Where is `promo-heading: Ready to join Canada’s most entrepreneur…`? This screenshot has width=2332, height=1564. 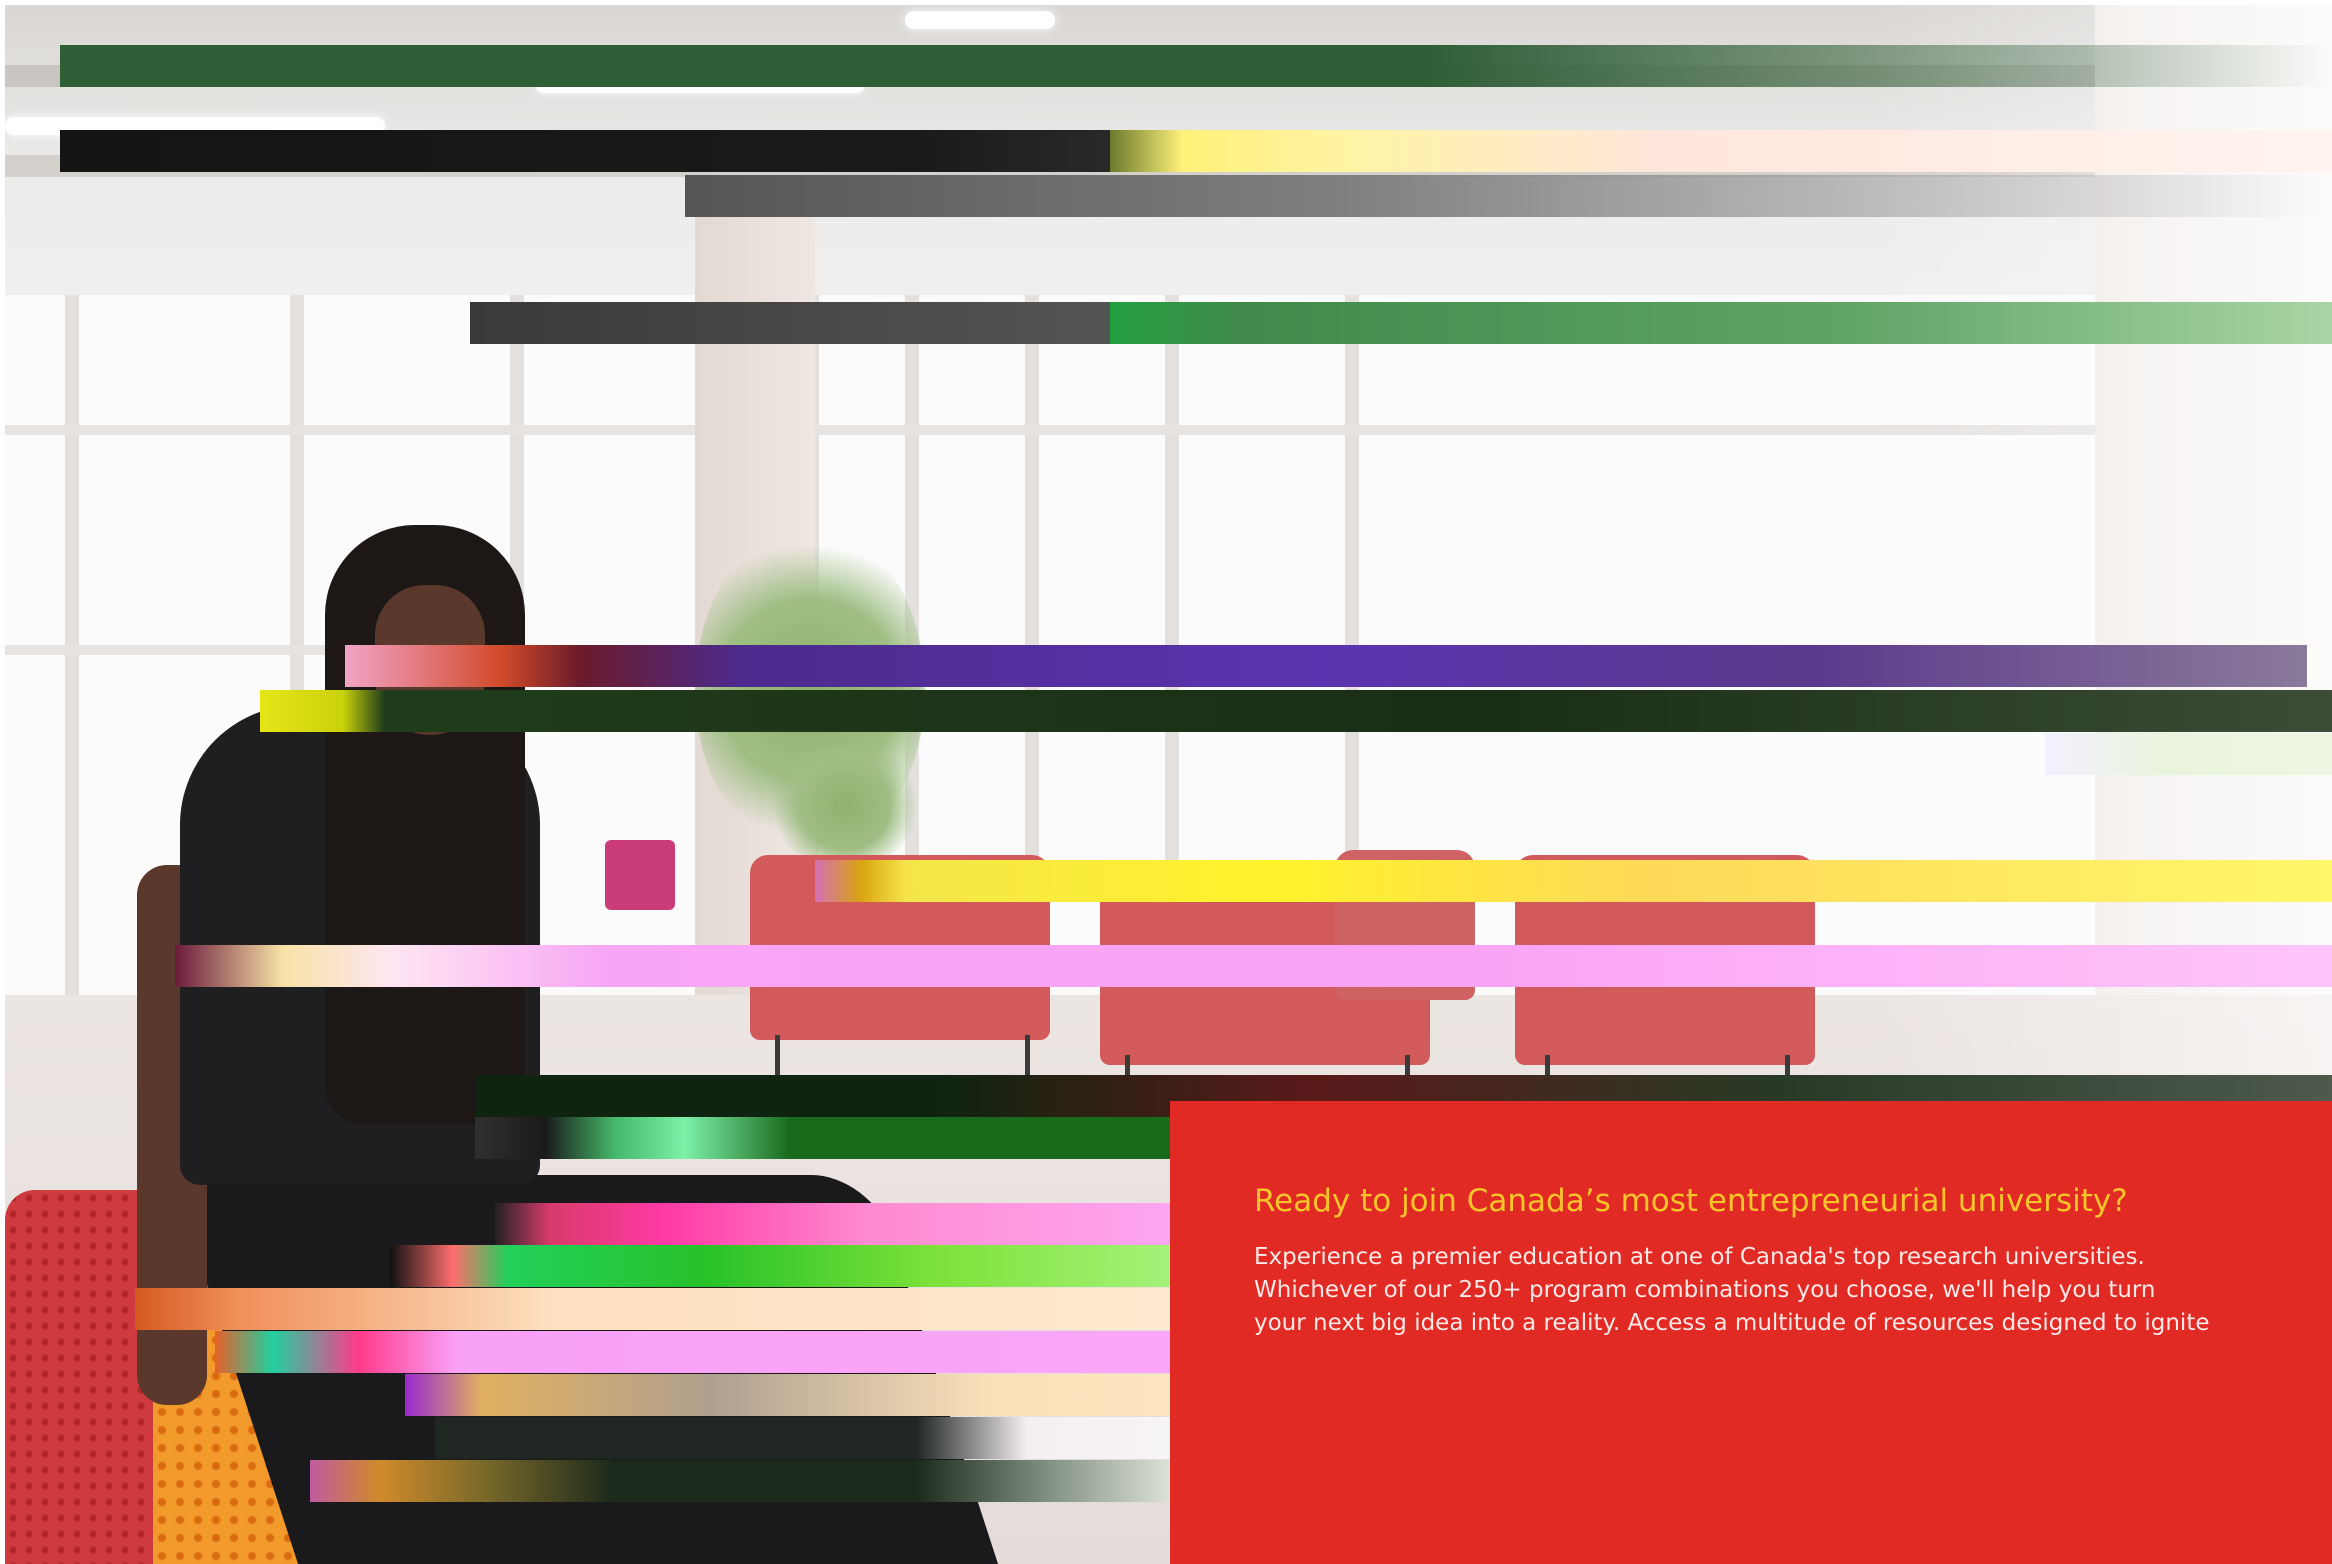
promo-heading: Ready to join Canada’s most entrepreneur… is located at coordinates (1691, 1201).